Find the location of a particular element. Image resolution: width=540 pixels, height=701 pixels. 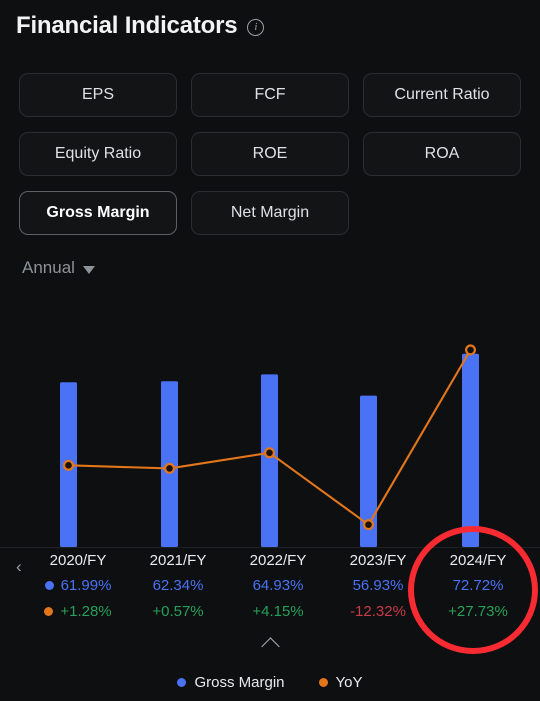

period-label: 2024/FY is located at coordinates (478, 560).